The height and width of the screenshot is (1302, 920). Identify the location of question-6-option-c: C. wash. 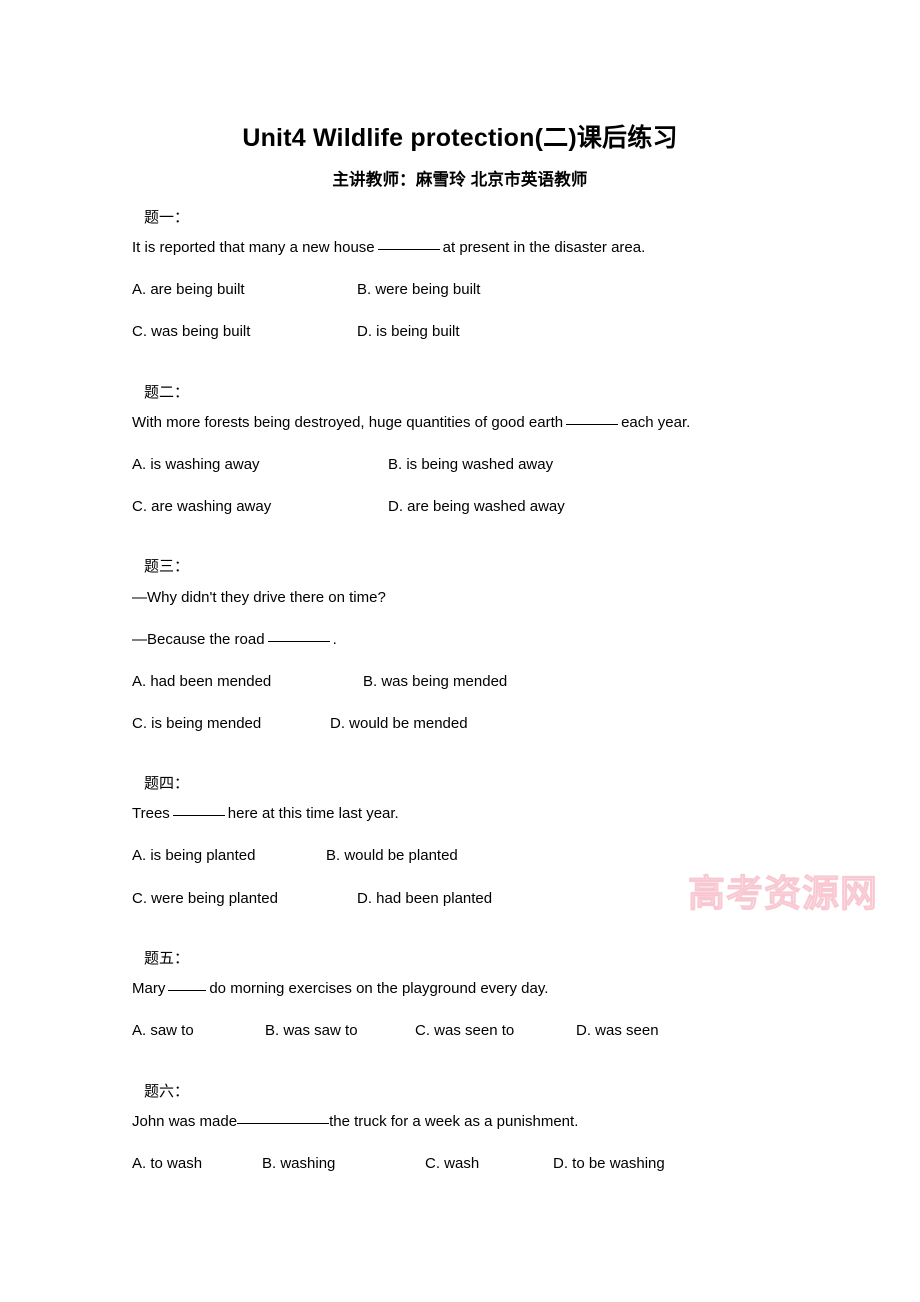
(452, 1163).